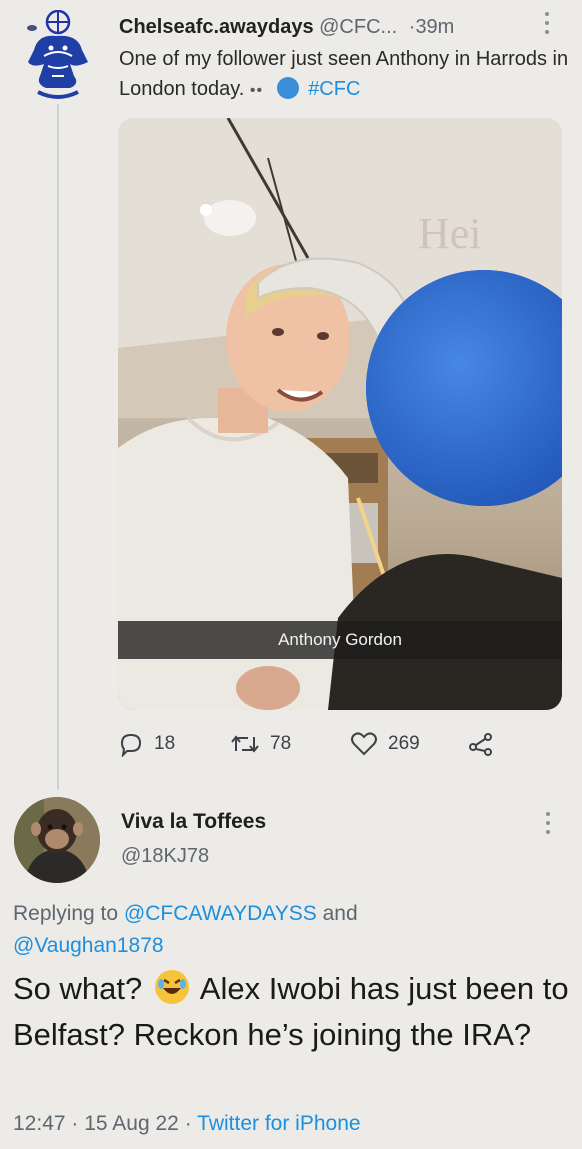 The width and height of the screenshot is (582, 1149). Describe the element at coordinates (260, 744) in the screenshot. I see `retweet-button: 78` at that location.